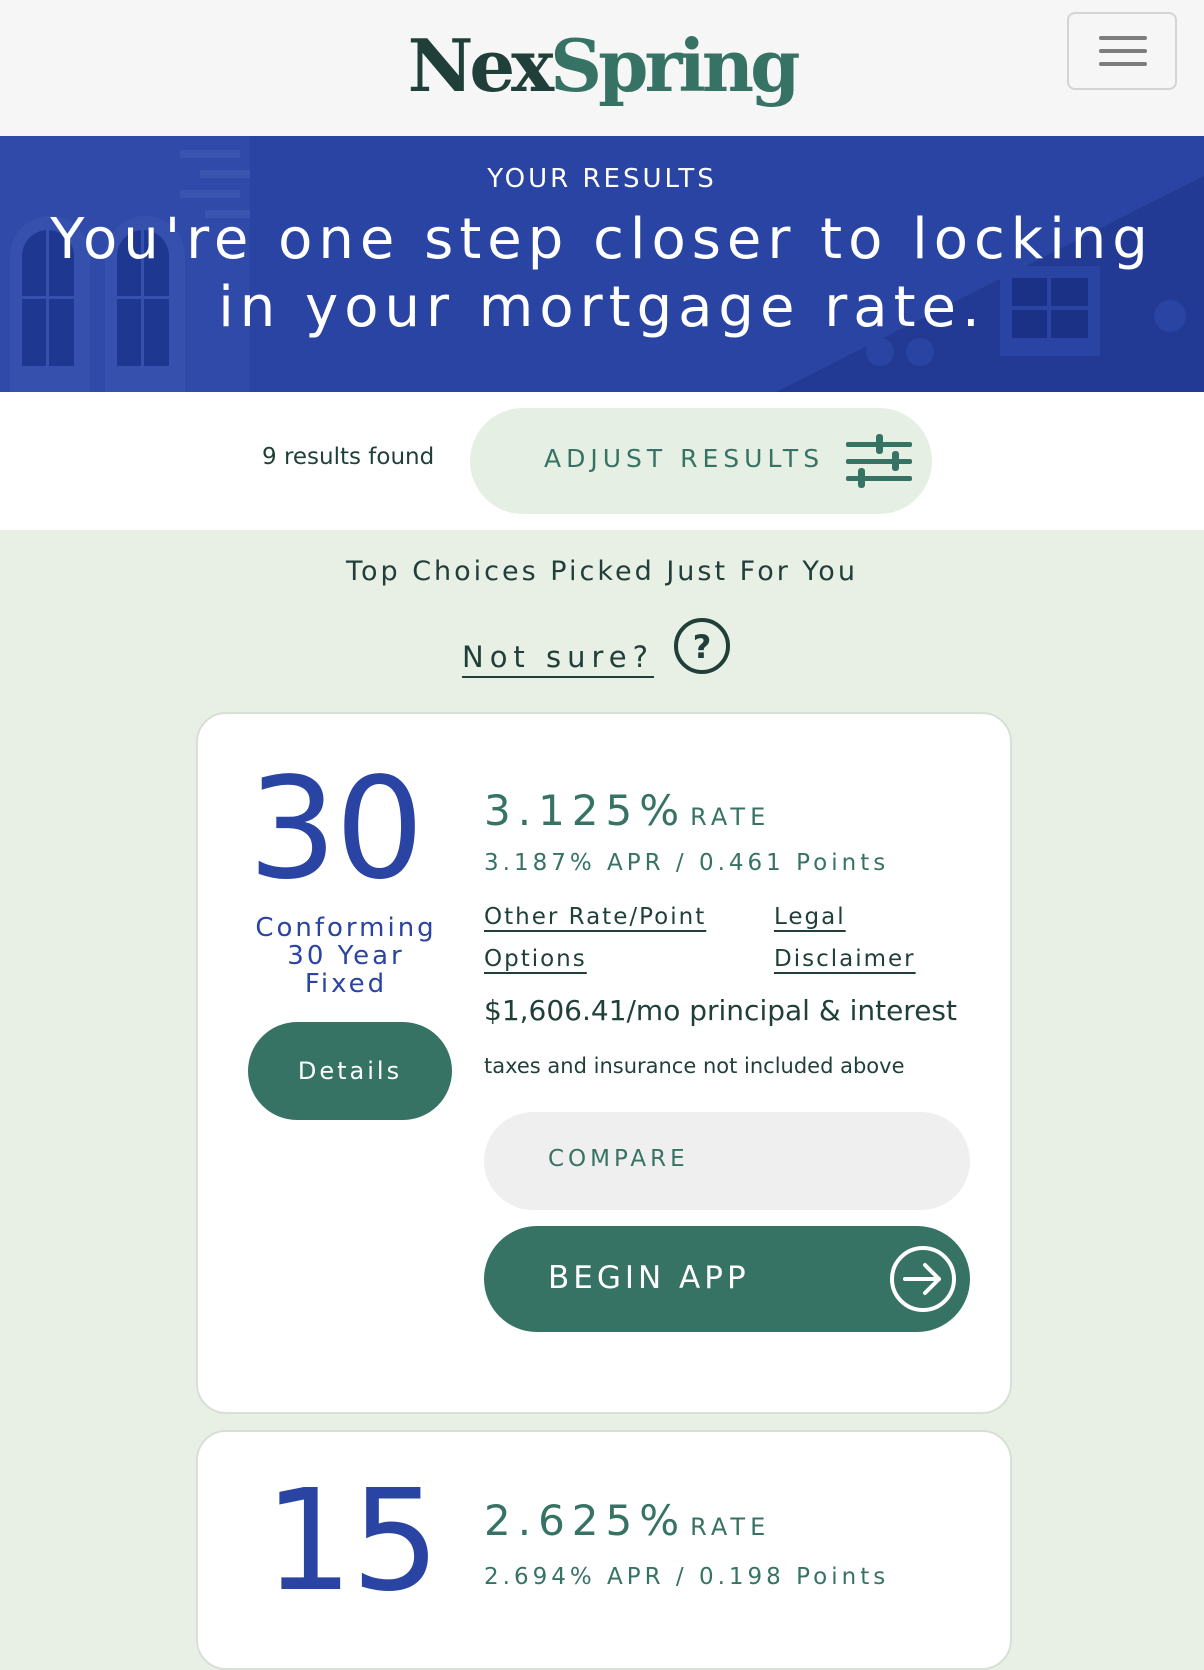  I want to click on begin-app-button: BEGIN APP, so click(727, 1279).